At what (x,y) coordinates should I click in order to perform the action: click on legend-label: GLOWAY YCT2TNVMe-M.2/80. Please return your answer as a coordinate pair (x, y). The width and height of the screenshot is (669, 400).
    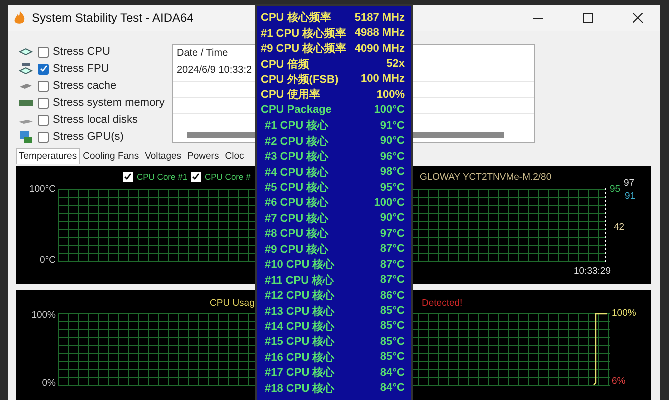
    Looking at the image, I should click on (486, 177).